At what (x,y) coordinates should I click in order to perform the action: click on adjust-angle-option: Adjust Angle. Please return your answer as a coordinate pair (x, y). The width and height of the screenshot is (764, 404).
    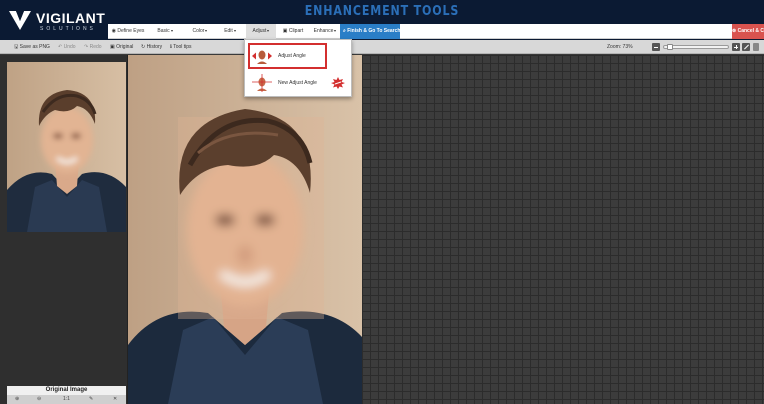
    Looking at the image, I should click on (287, 56).